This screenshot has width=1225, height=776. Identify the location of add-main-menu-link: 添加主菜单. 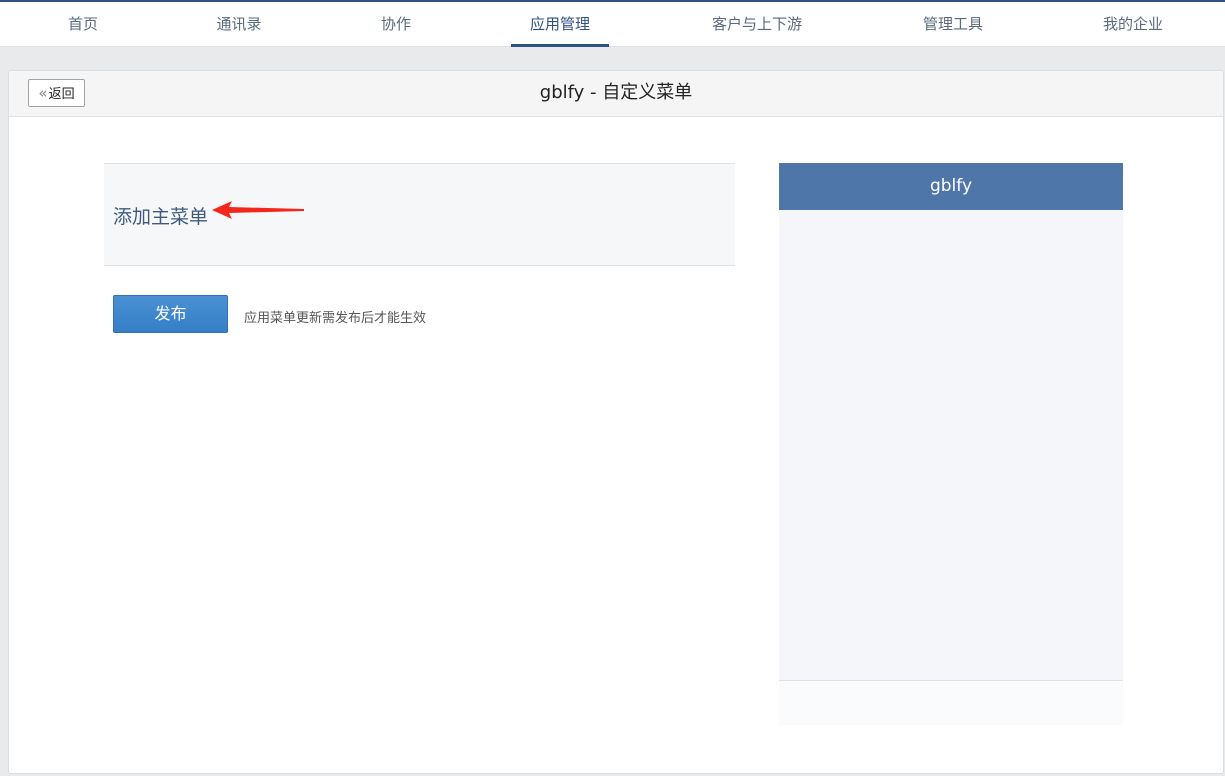
(160, 215).